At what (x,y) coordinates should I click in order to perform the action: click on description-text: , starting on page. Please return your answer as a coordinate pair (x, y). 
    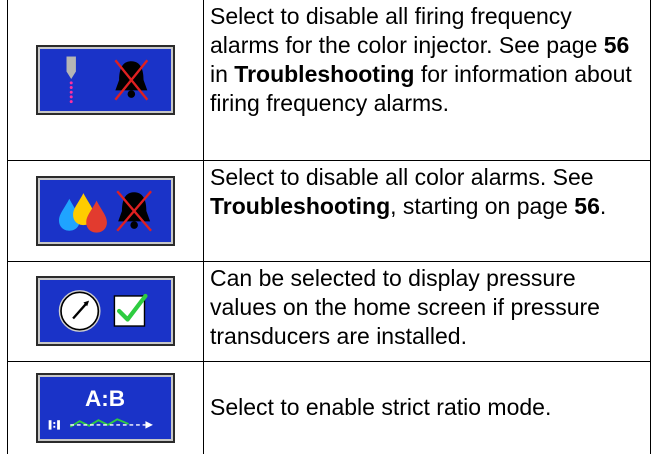
    Looking at the image, I should click on (482, 205).